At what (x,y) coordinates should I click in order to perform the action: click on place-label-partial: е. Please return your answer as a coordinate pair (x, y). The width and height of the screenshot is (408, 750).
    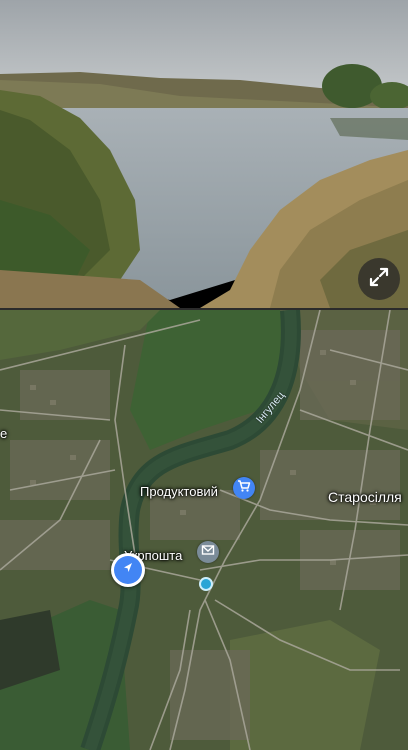
    Looking at the image, I should click on (3, 433).